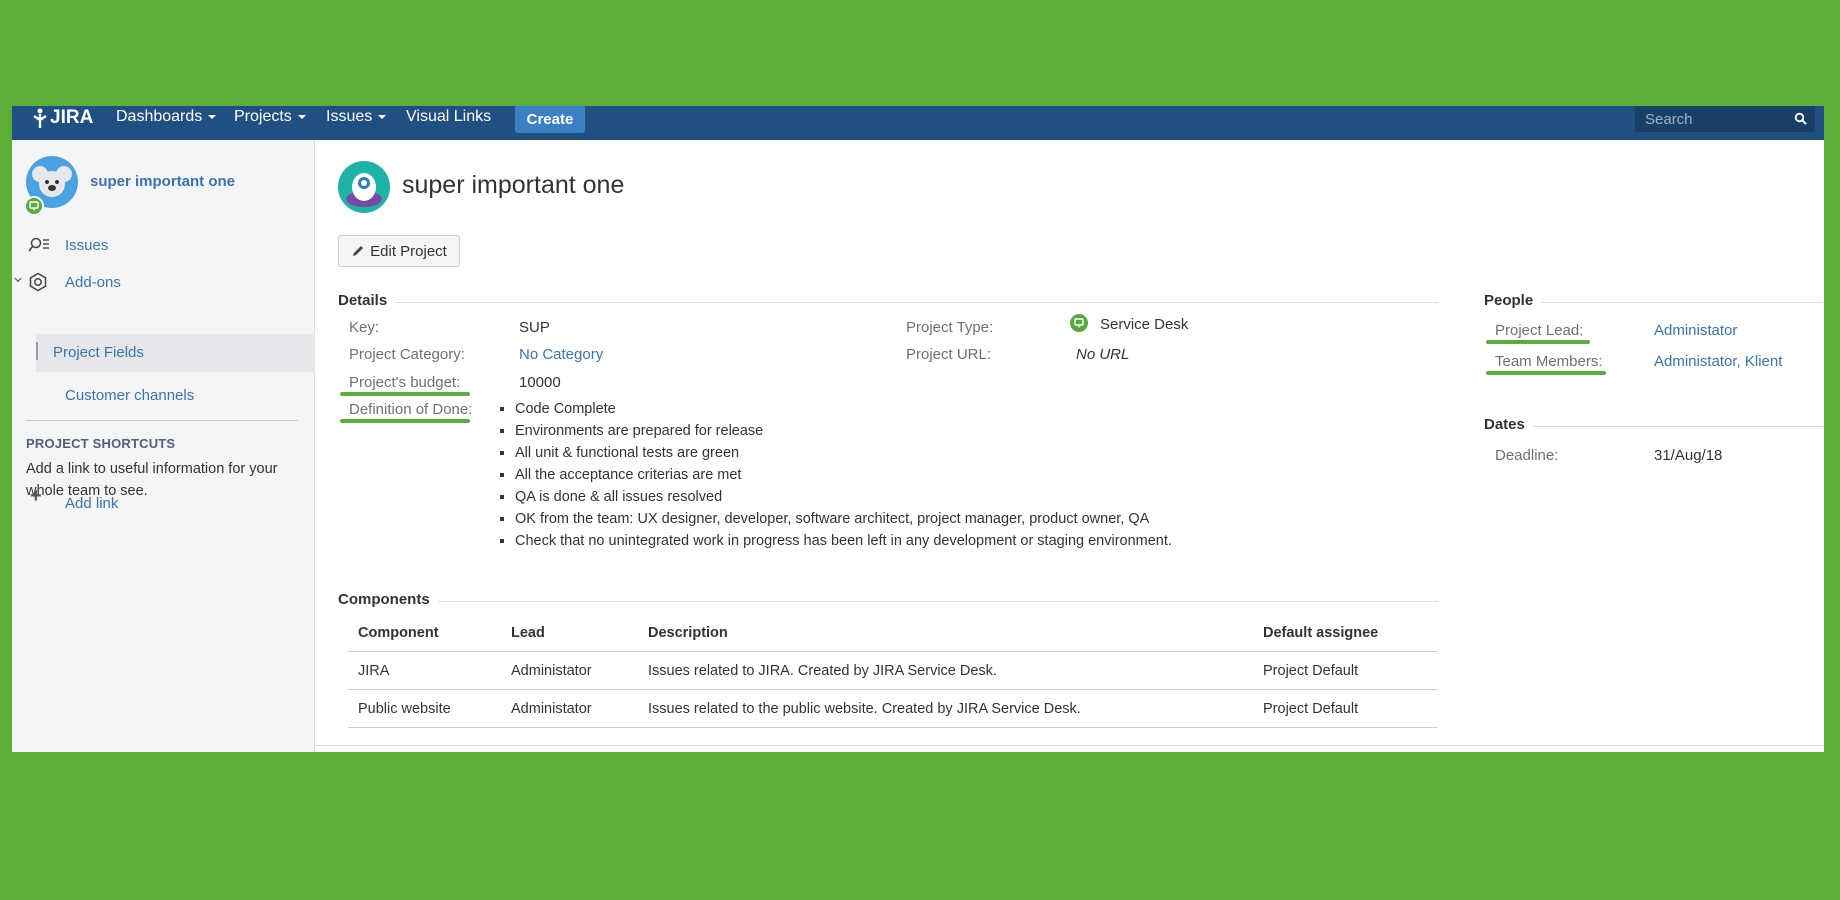  Describe the element at coordinates (388, 599) in the screenshot. I see `components-heading: Components` at that location.